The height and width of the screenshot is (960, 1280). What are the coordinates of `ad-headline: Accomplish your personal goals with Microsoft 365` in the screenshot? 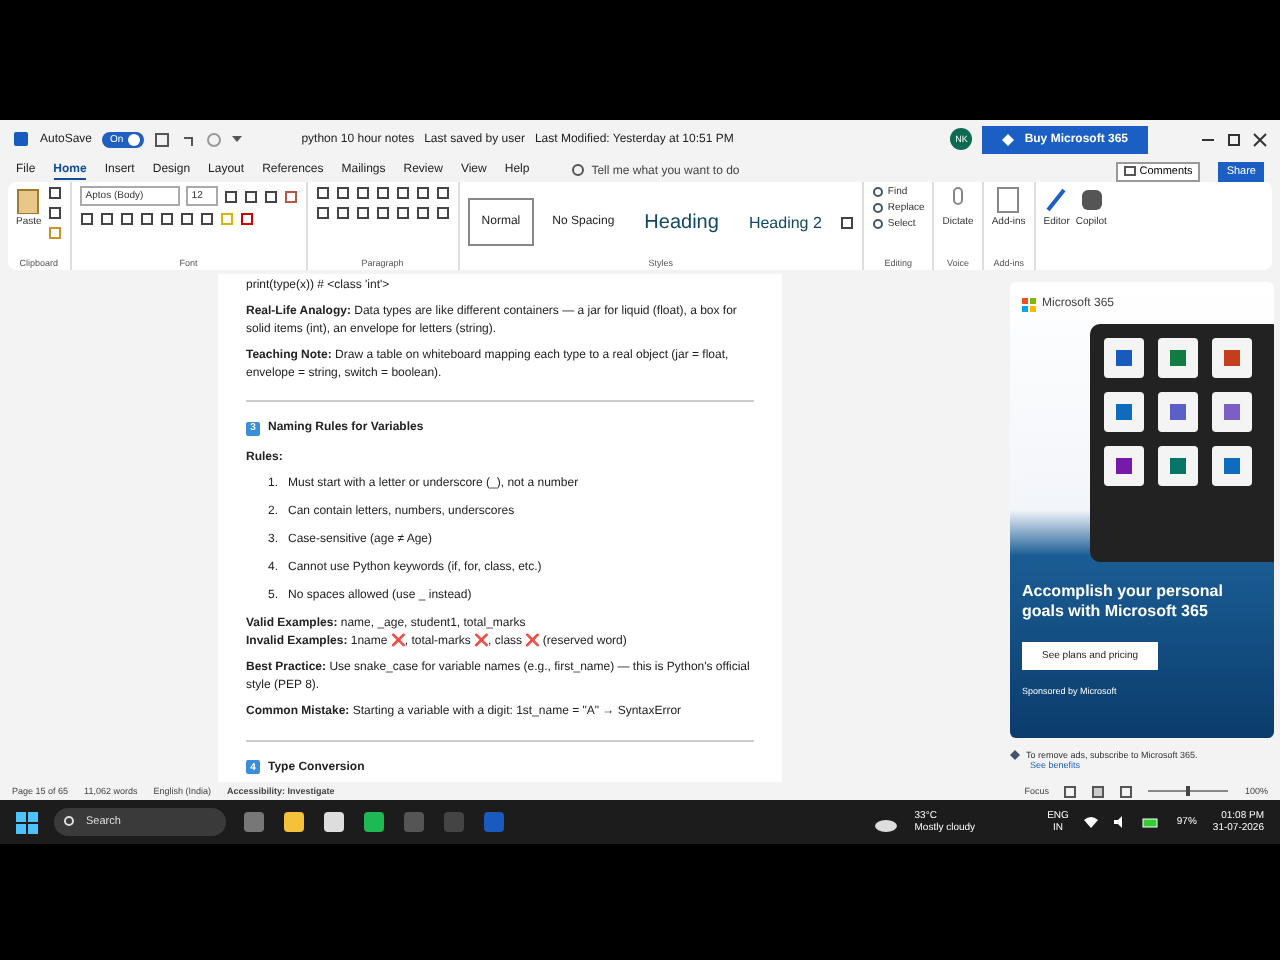 It's located at (1123, 601).